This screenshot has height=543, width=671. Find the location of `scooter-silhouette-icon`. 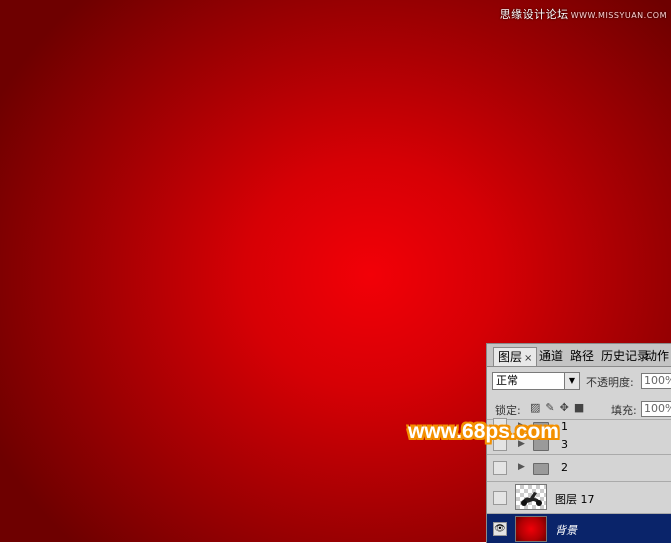

scooter-silhouette-icon is located at coordinates (531, 499).